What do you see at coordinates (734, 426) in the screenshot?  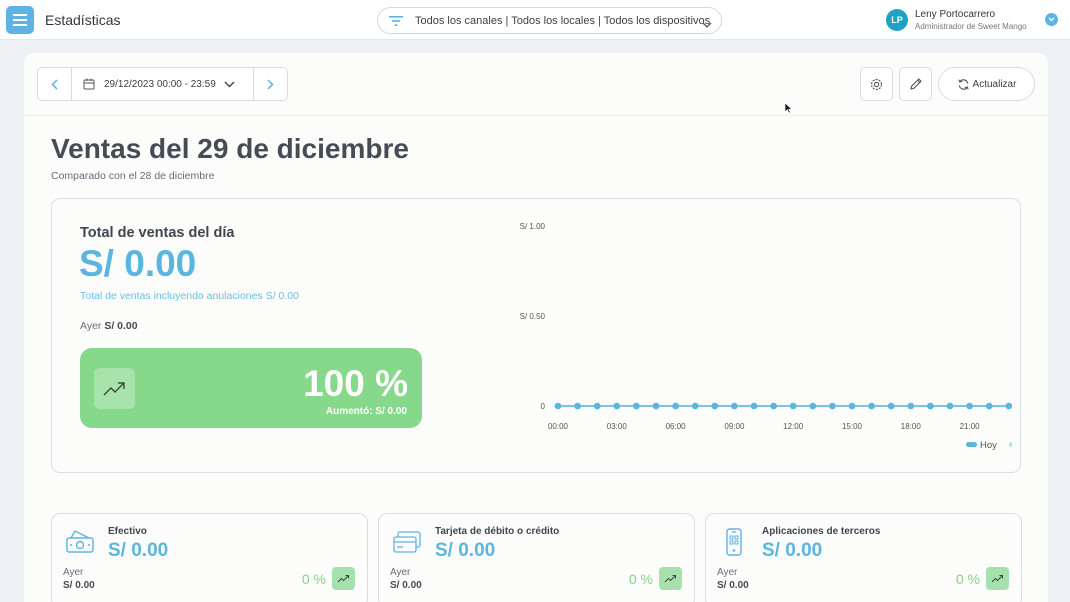 I see `x-tick-label: 09:00` at bounding box center [734, 426].